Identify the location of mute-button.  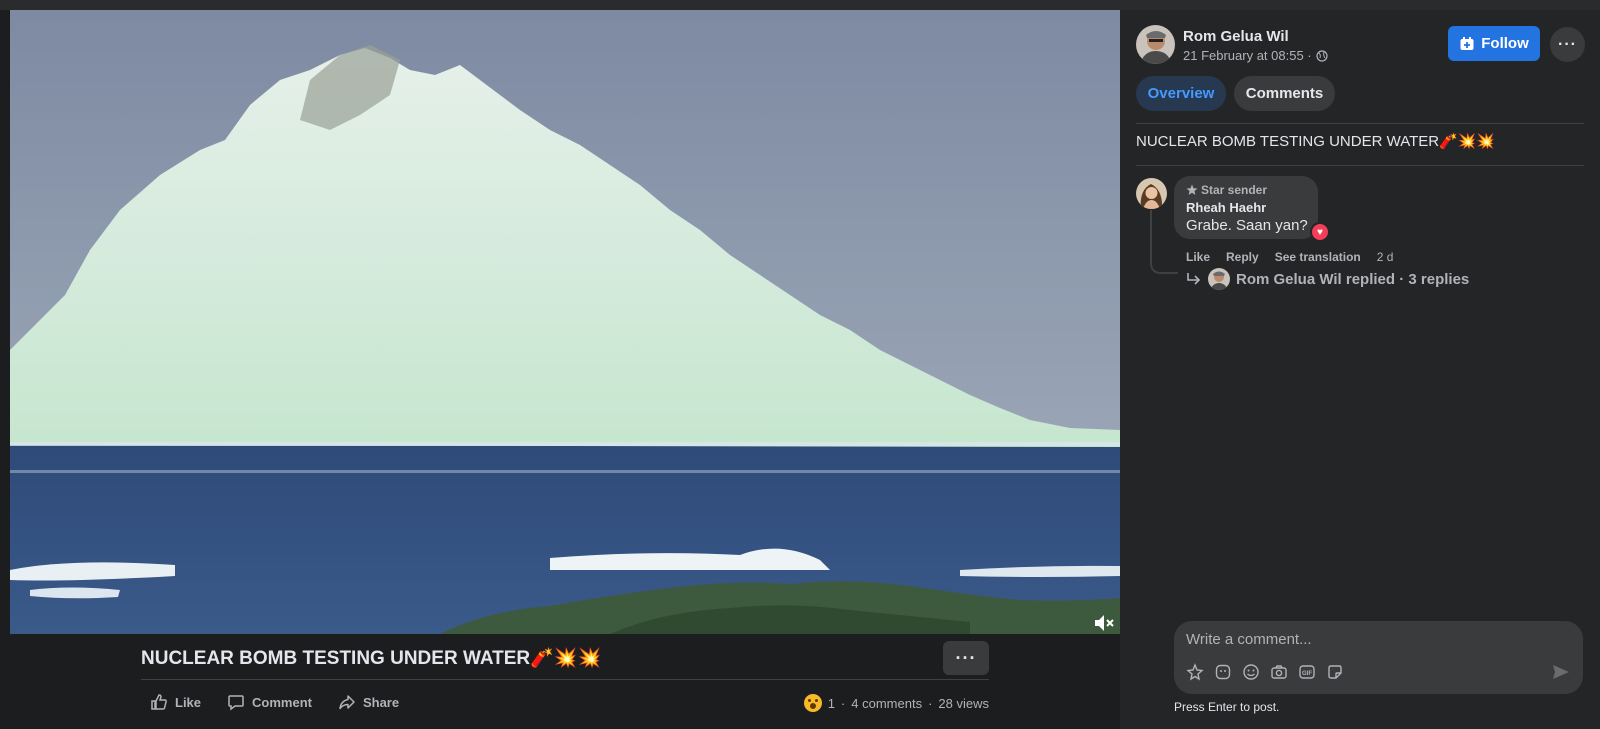
(1104, 622).